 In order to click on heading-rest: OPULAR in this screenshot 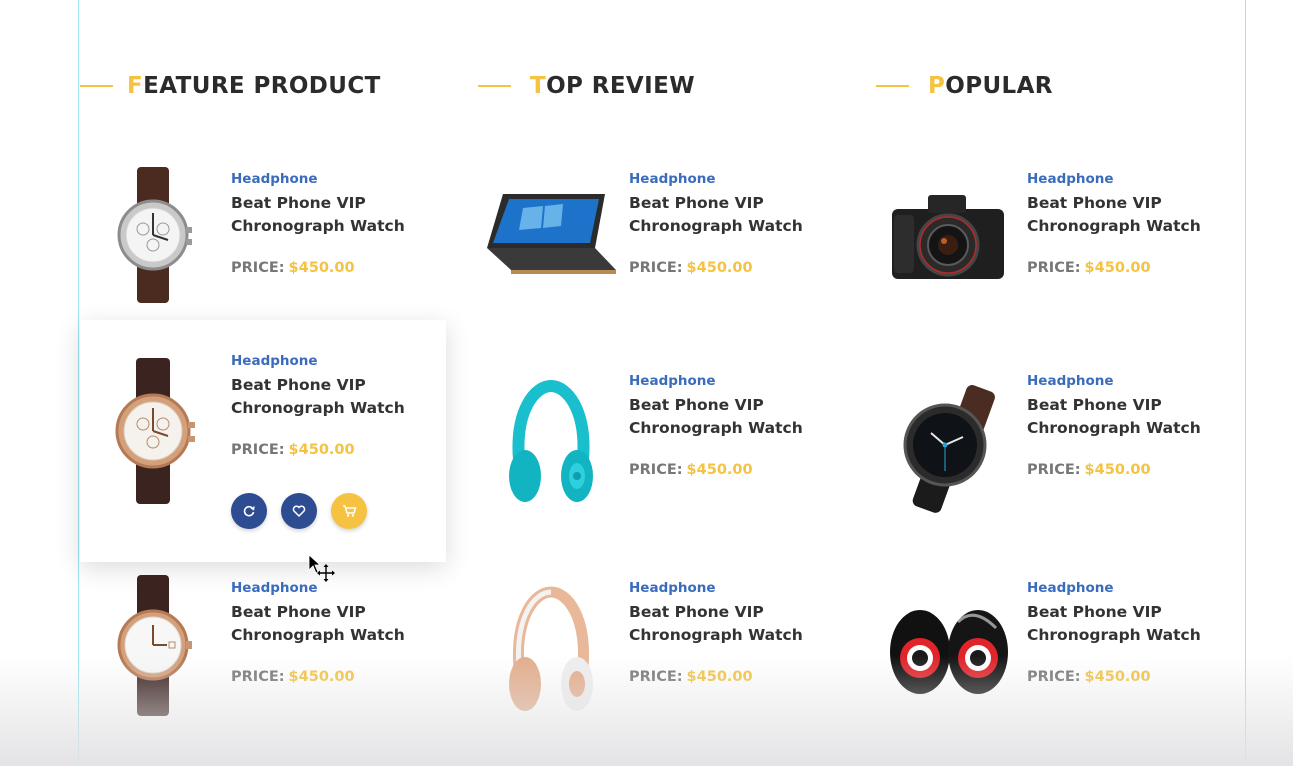, I will do `click(999, 86)`.